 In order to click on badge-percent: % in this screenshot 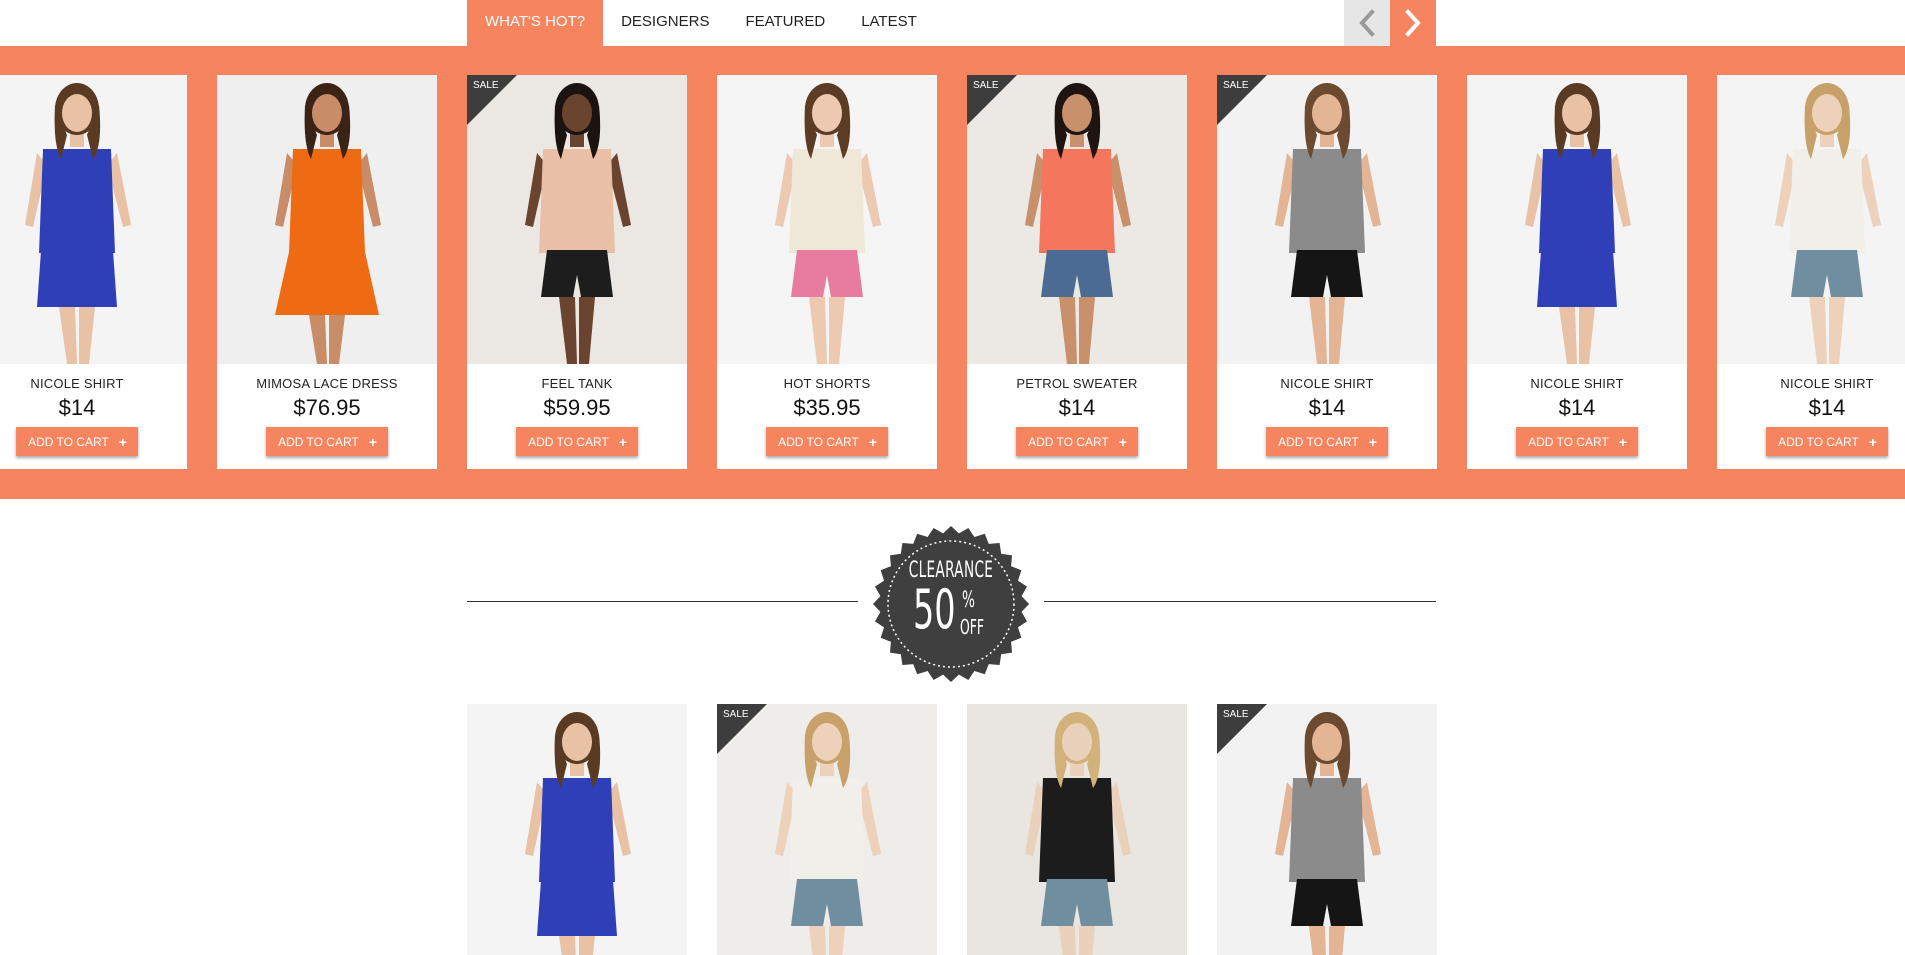, I will do `click(968, 600)`.